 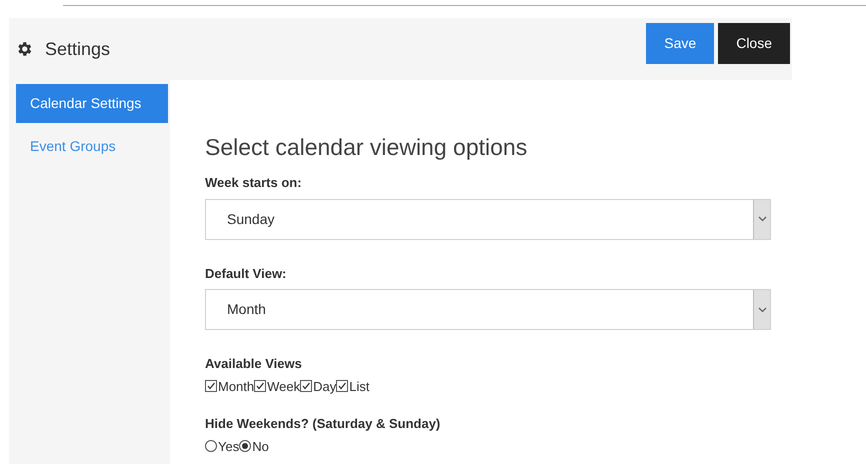 I want to click on section-heading: Select calendar viewing options, so click(x=366, y=147).